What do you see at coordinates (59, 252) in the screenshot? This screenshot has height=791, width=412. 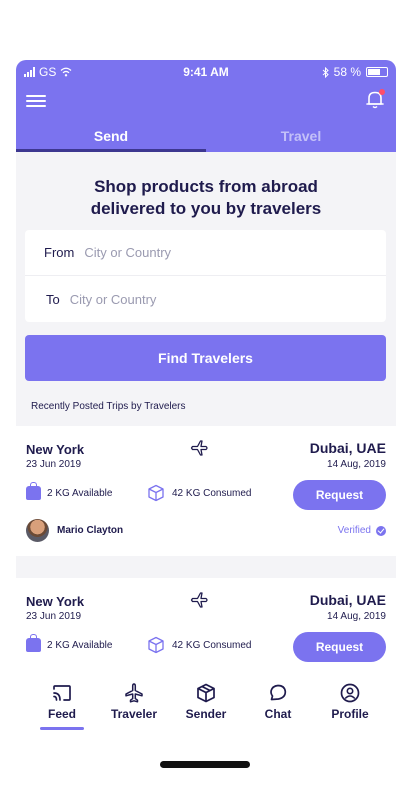 I see `from-label: From` at bounding box center [59, 252].